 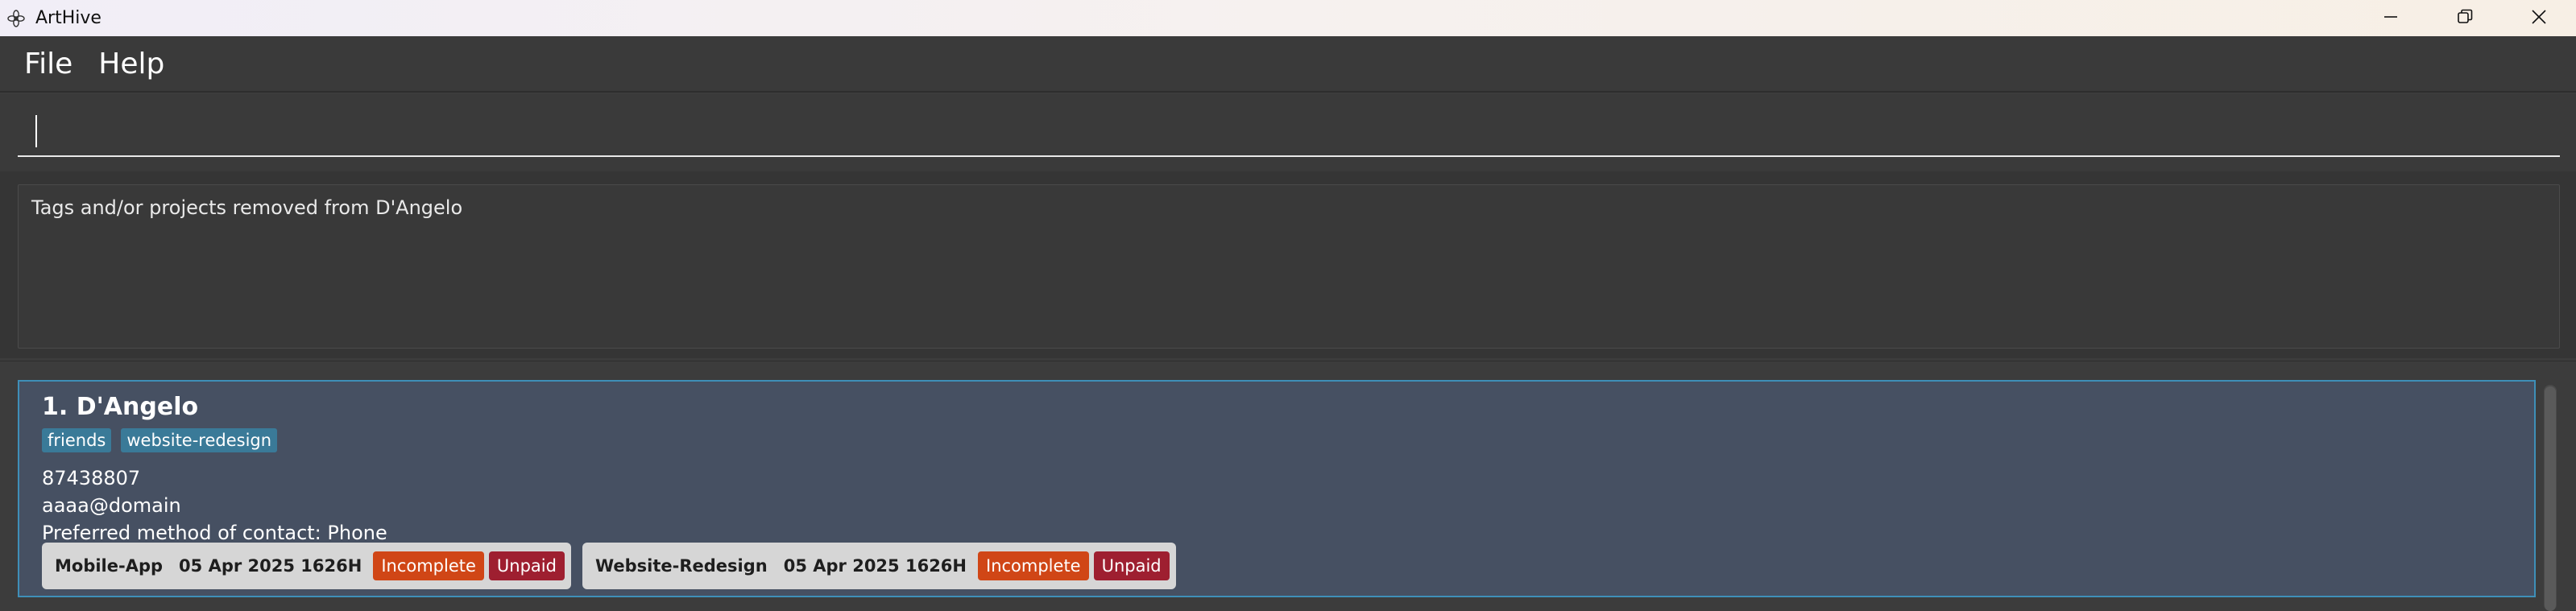 What do you see at coordinates (36, 131) in the screenshot?
I see `text-caret` at bounding box center [36, 131].